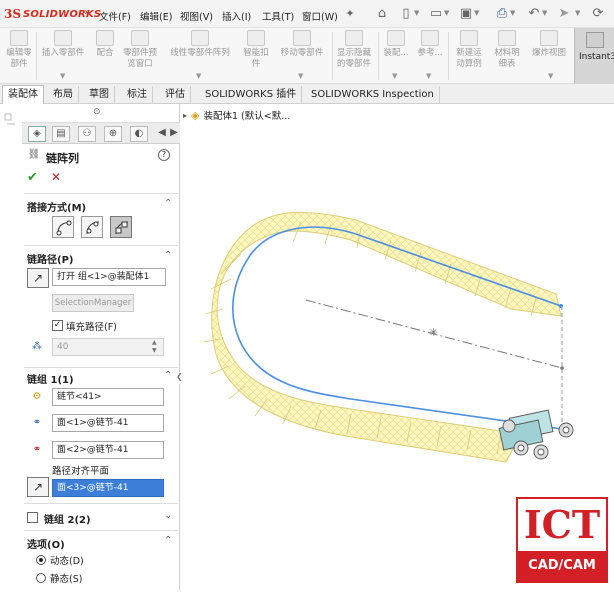  I want to click on new-motion-study-button: 新建运 动算例, so click(469, 50).